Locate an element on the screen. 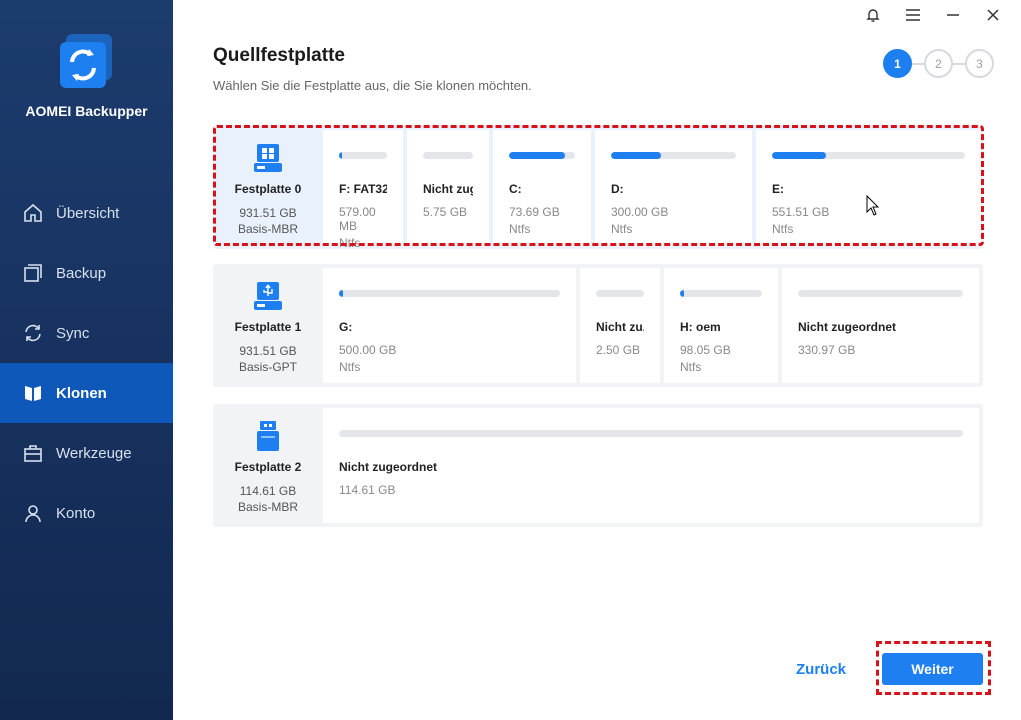 The image size is (1021, 720). partition-h: H: oem 98.05 GB Ntfs is located at coordinates (721, 325).